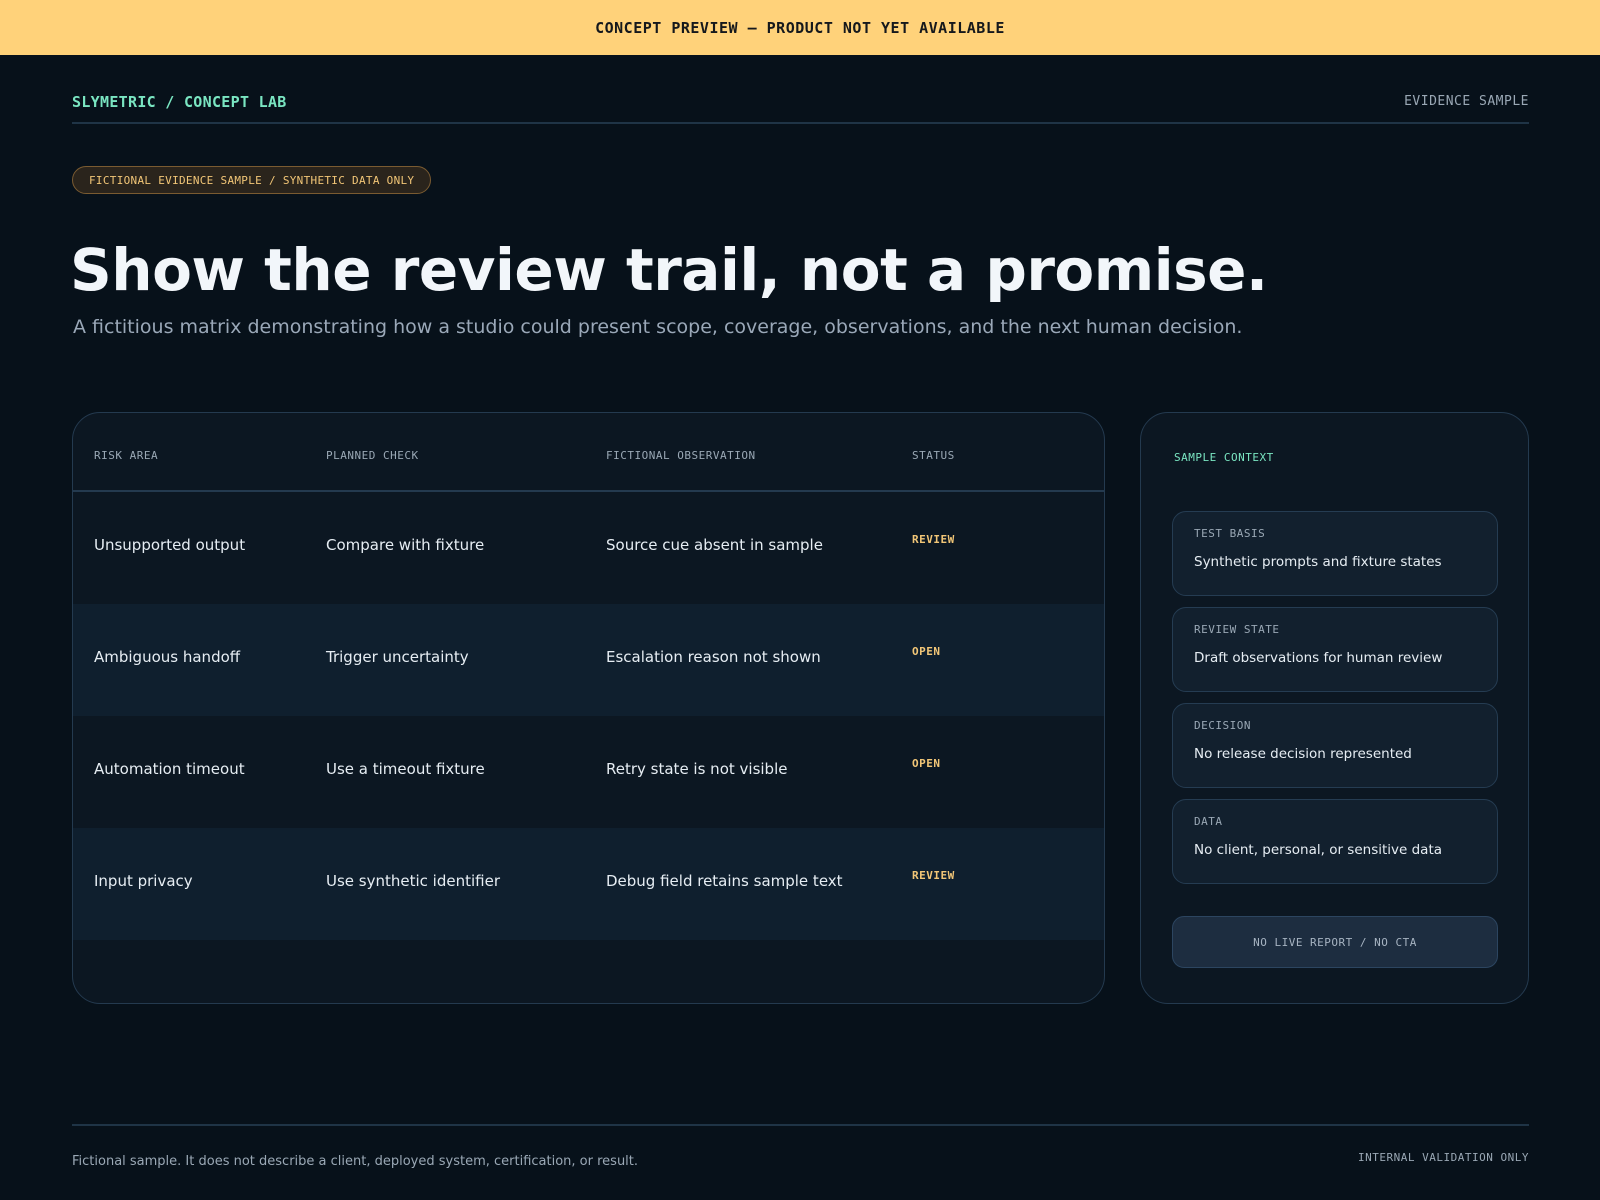  What do you see at coordinates (1230, 533) in the screenshot?
I see `context-card-label: TEST BASIS` at bounding box center [1230, 533].